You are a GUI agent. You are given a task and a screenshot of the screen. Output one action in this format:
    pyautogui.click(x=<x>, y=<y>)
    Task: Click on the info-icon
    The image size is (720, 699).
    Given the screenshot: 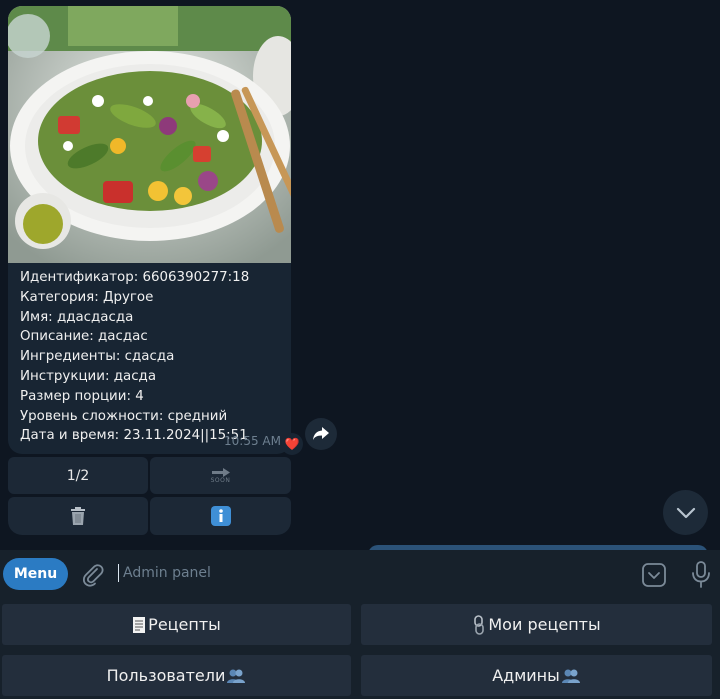 What is the action you would take?
    pyautogui.click(x=220, y=516)
    